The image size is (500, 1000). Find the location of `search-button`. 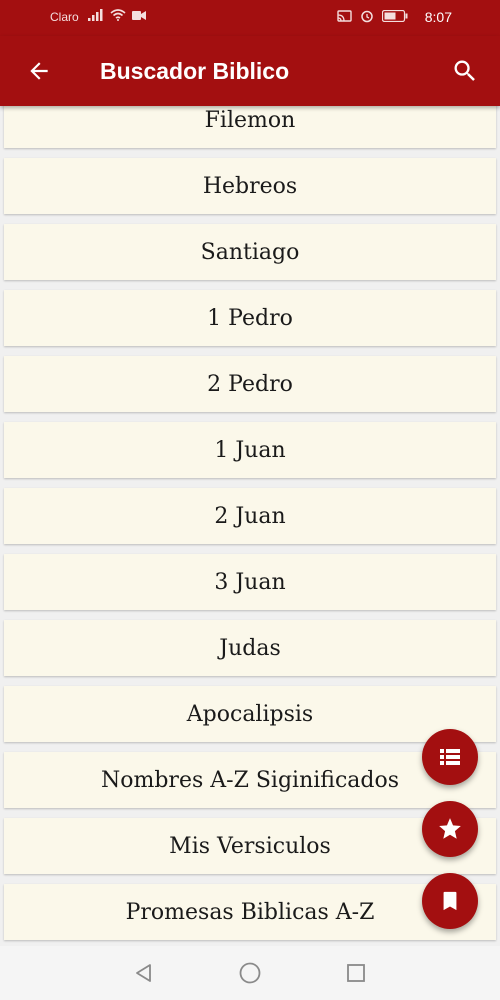

search-button is located at coordinates (465, 71).